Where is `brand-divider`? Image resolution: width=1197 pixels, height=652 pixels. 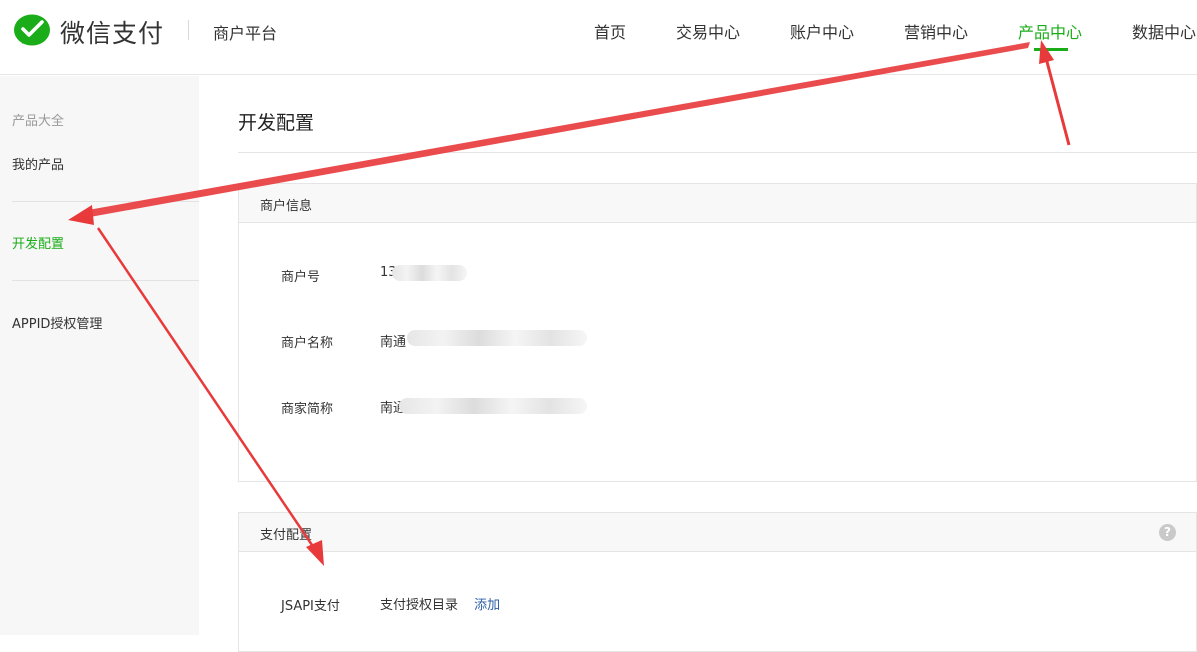
brand-divider is located at coordinates (188, 30).